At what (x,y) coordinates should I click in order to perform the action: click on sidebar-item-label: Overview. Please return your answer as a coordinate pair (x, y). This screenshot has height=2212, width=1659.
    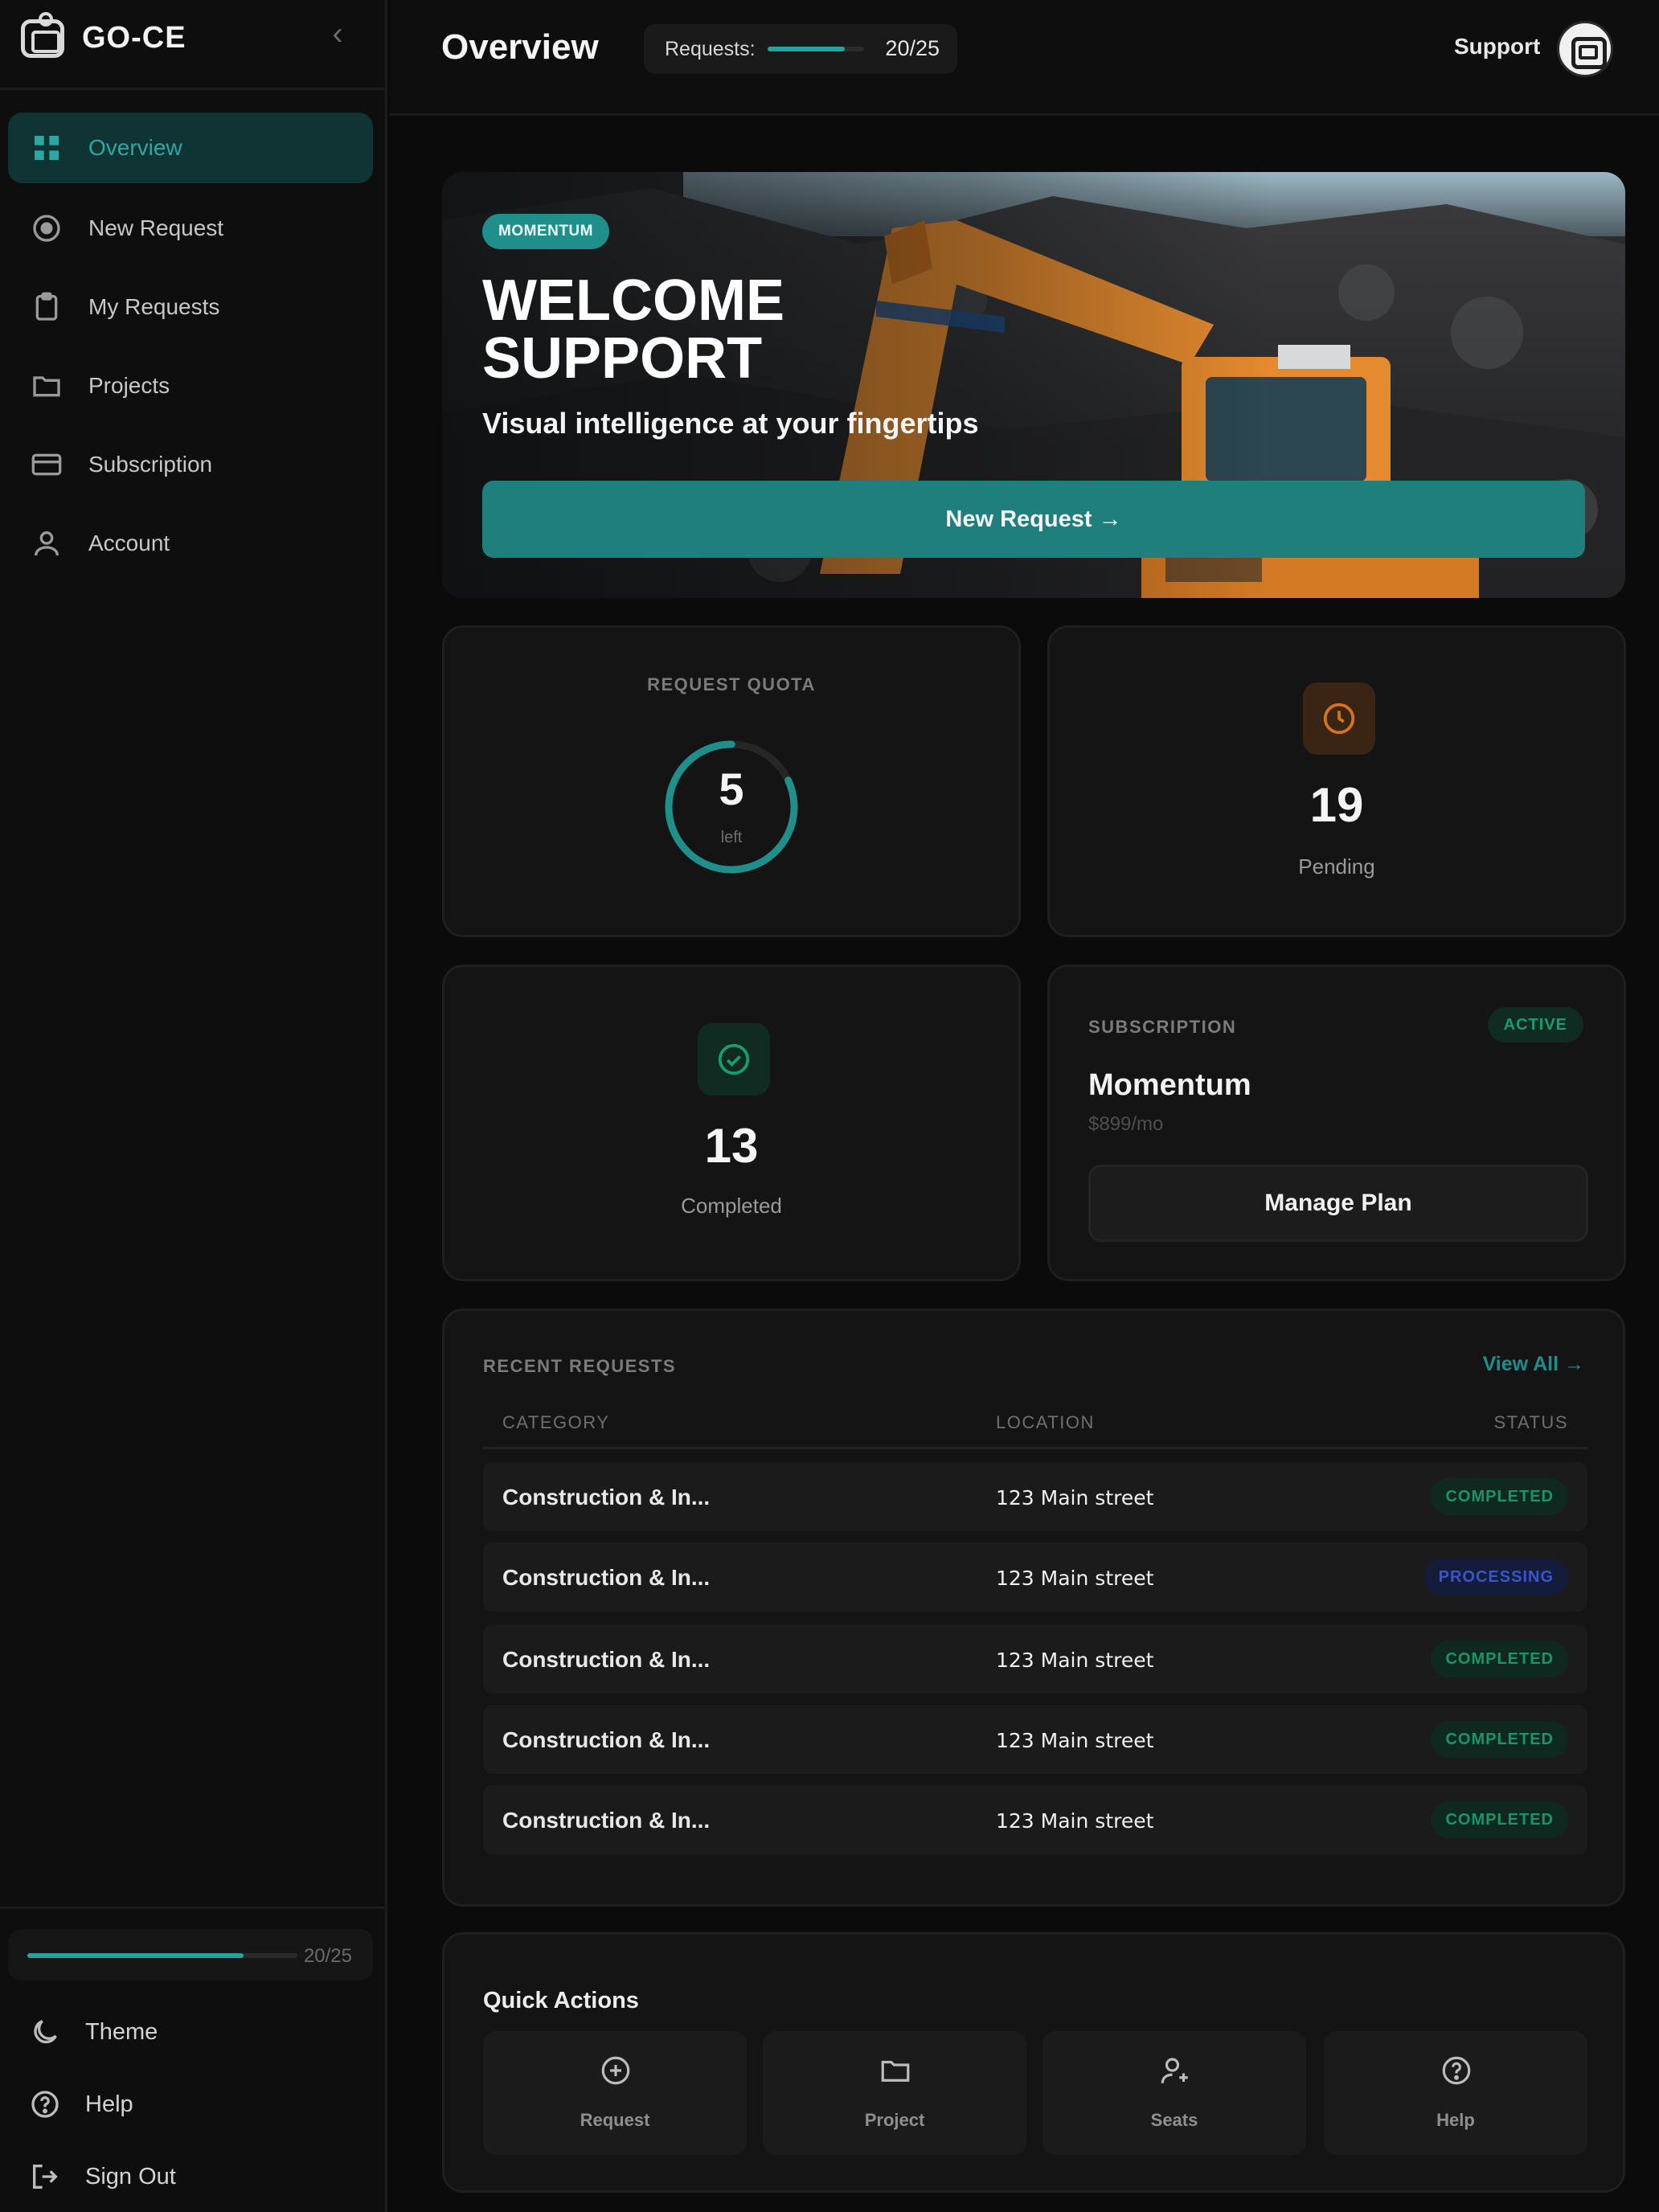
    Looking at the image, I should click on (135, 147).